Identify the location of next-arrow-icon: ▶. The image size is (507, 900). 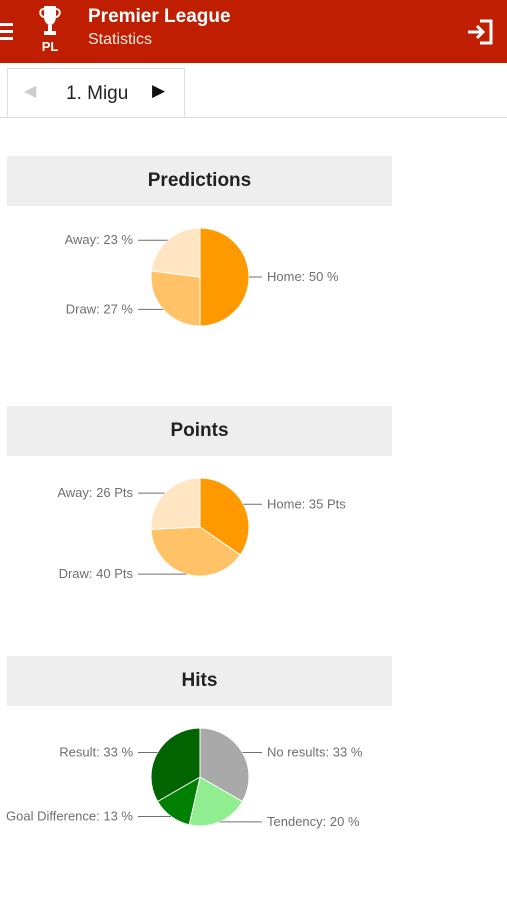
(158, 91).